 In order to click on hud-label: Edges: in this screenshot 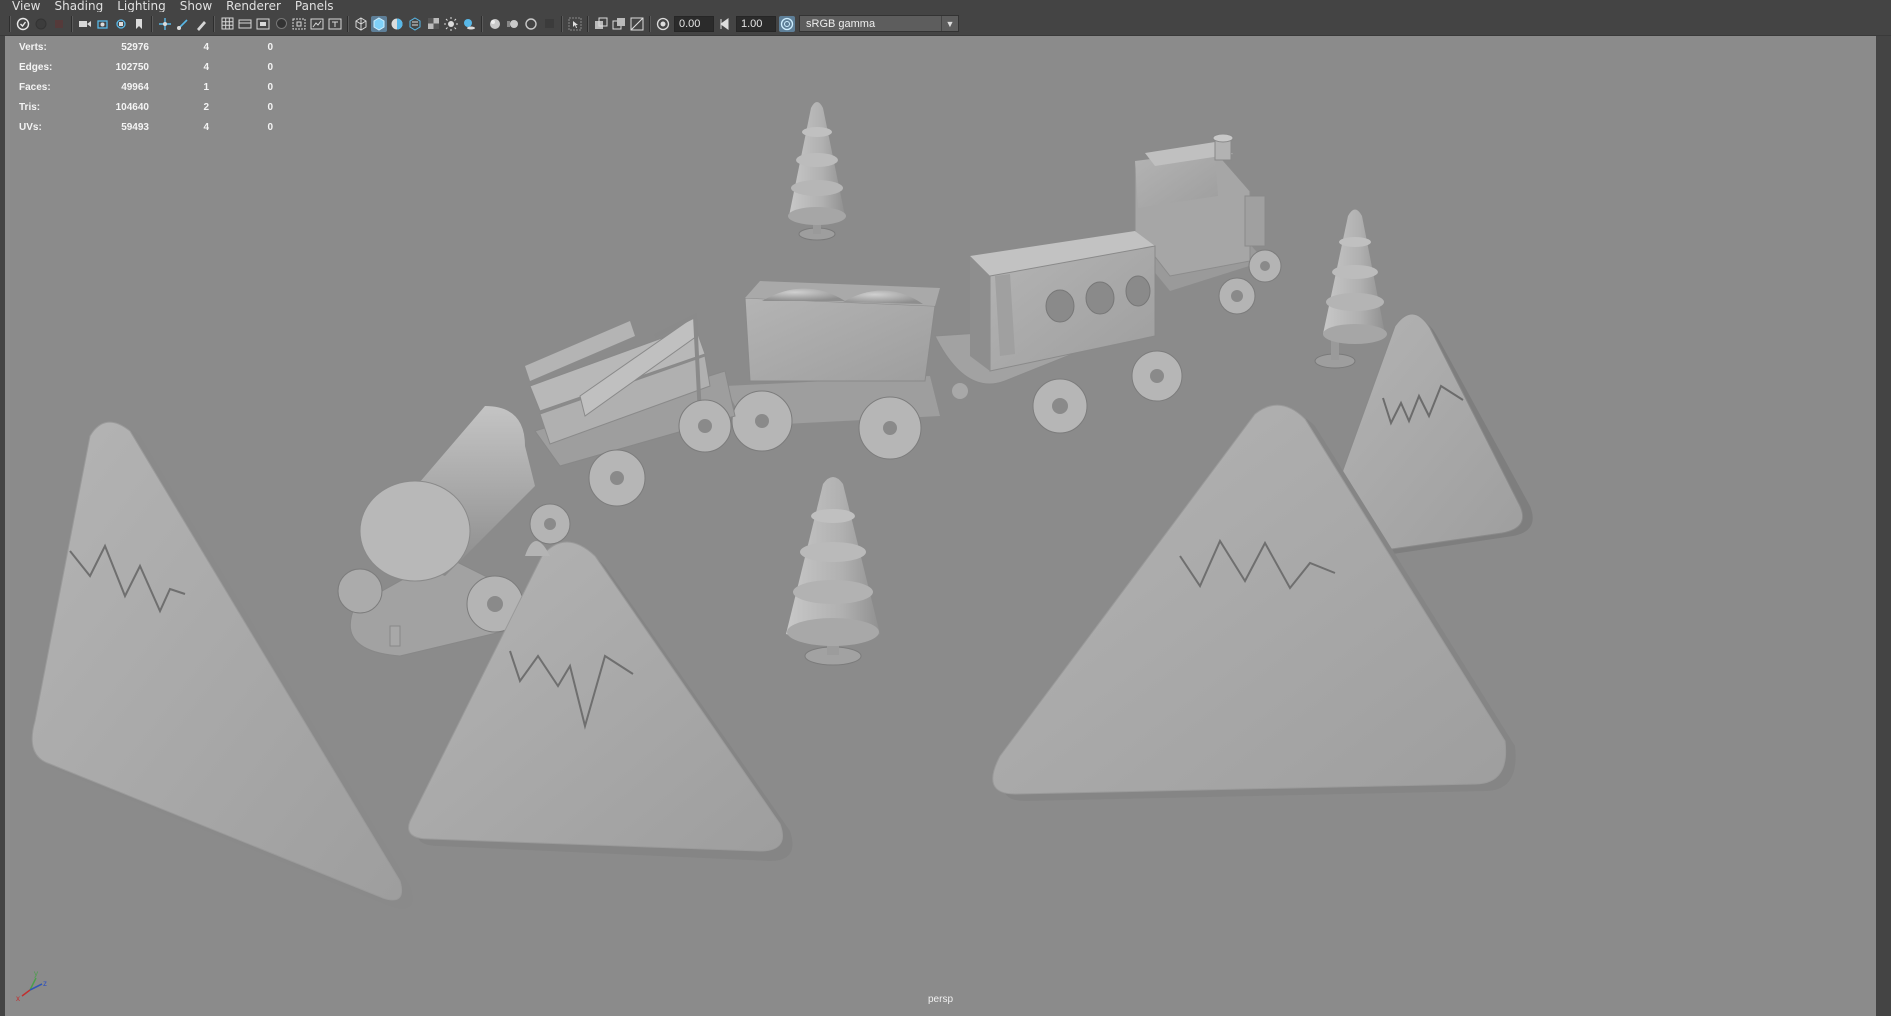, I will do `click(36, 67)`.